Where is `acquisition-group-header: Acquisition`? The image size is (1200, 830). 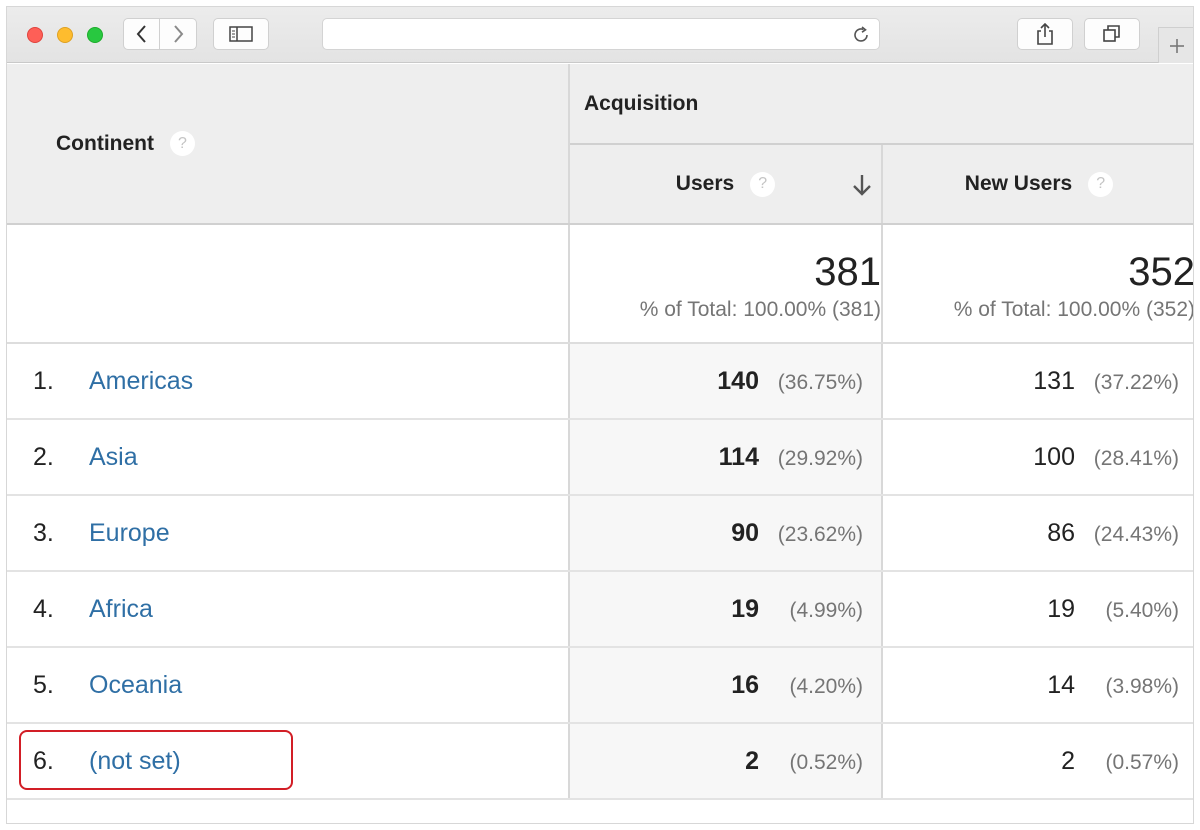 acquisition-group-header: Acquisition is located at coordinates (881, 104).